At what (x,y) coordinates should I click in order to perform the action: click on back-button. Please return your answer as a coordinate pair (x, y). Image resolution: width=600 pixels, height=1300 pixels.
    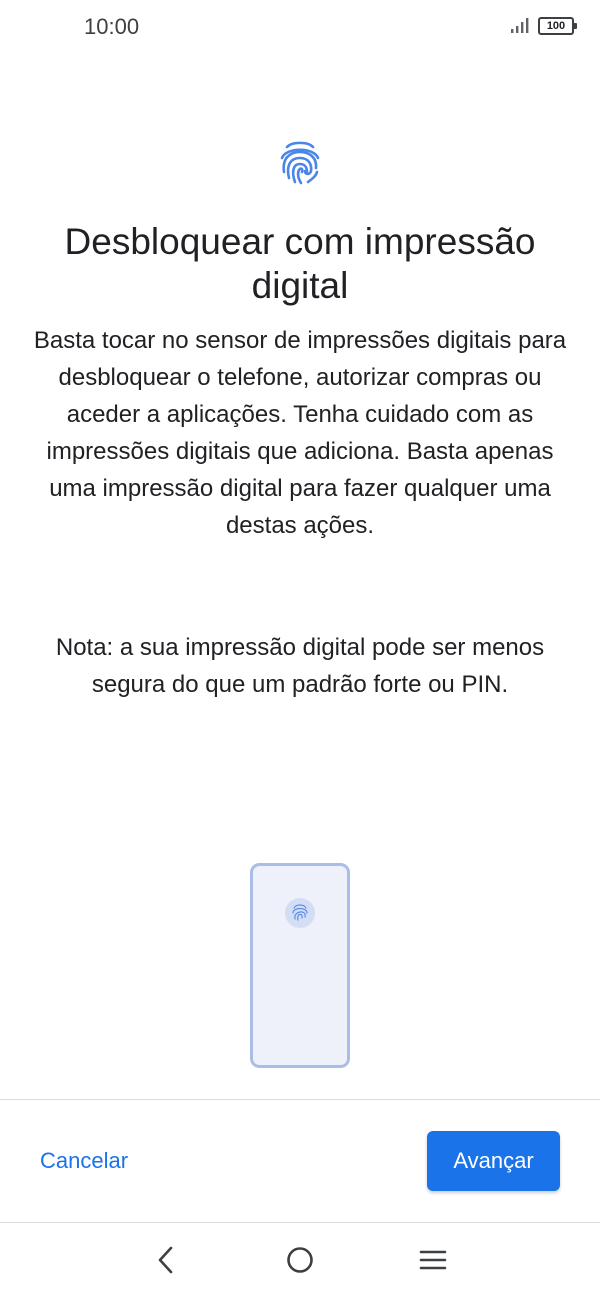
    Looking at the image, I should click on (166, 1260).